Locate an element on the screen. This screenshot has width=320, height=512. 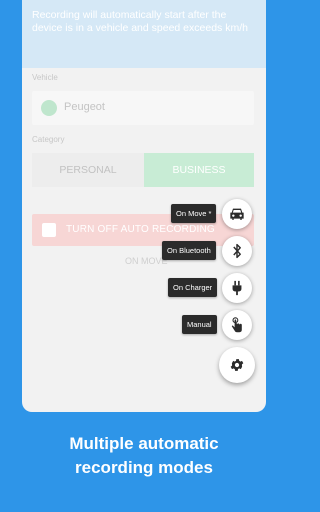
category-personal-button: PERSONAL is located at coordinates (88, 170).